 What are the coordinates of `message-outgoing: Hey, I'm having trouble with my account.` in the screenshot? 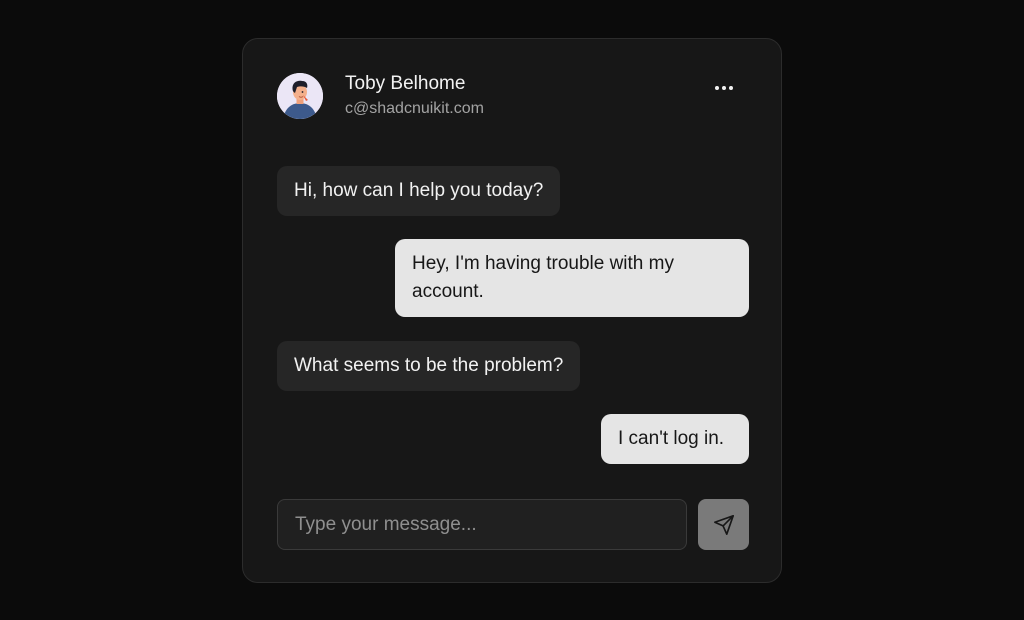 It's located at (572, 278).